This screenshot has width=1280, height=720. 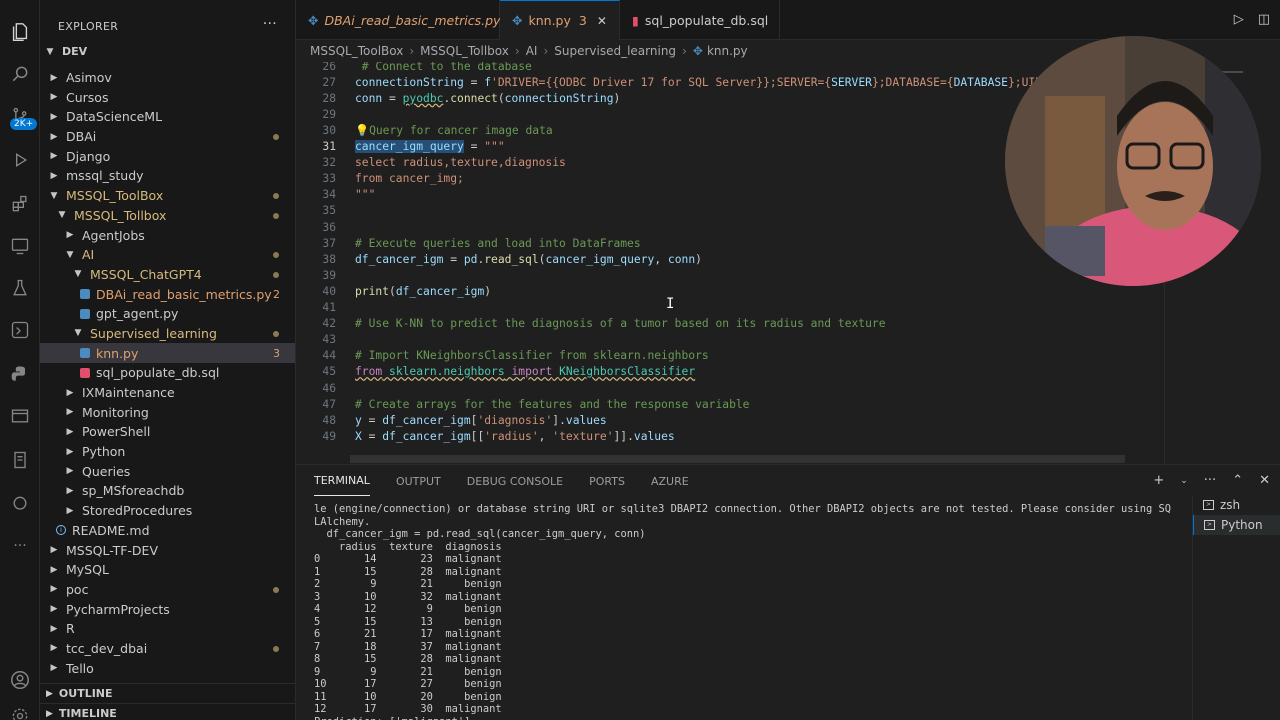 I want to click on workspace-root: ▼ DEV, so click(x=167, y=52).